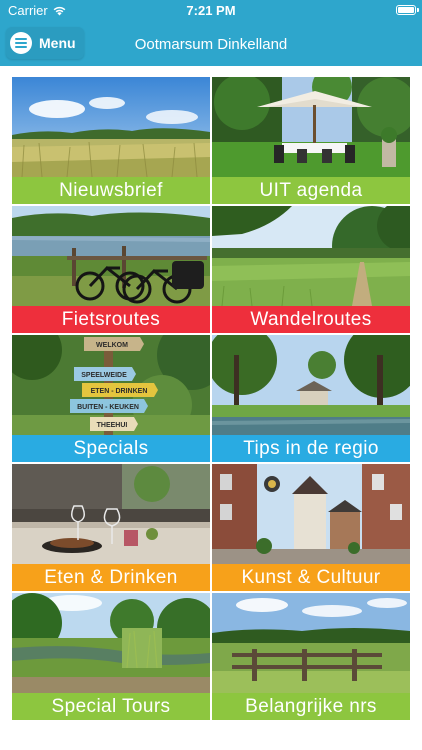 The width and height of the screenshot is (422, 750). I want to click on signpost-sign-welkom: WELKOM, so click(112, 345).